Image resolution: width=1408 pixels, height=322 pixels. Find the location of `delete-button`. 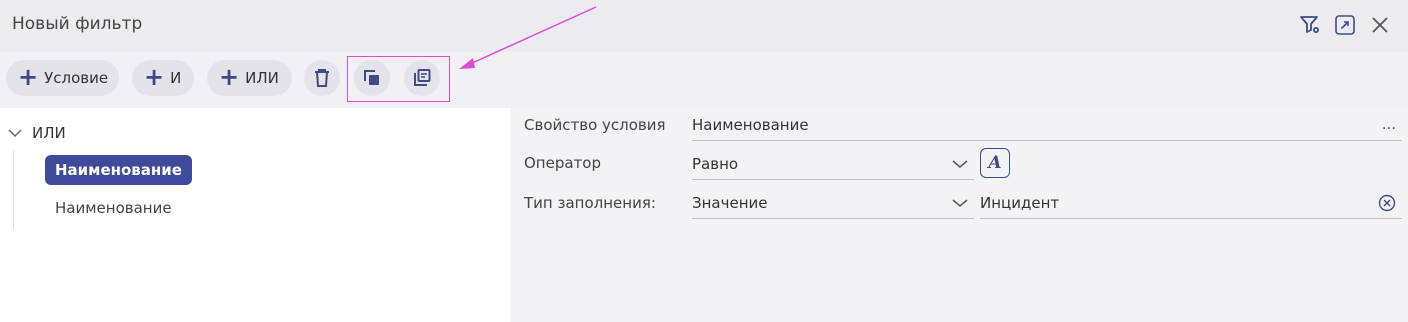

delete-button is located at coordinates (322, 78).